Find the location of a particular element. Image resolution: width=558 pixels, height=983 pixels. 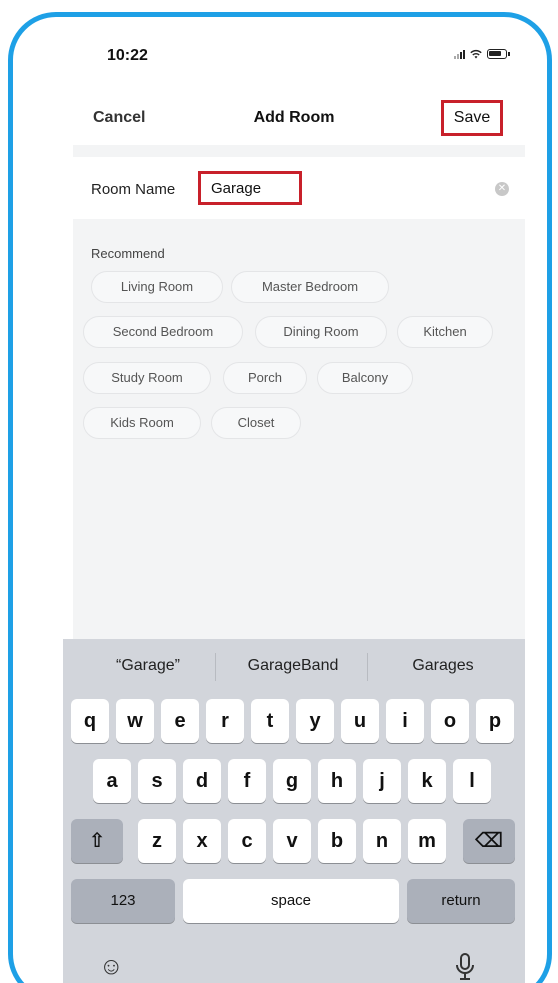

room-name-label: Room Name is located at coordinates (133, 189).